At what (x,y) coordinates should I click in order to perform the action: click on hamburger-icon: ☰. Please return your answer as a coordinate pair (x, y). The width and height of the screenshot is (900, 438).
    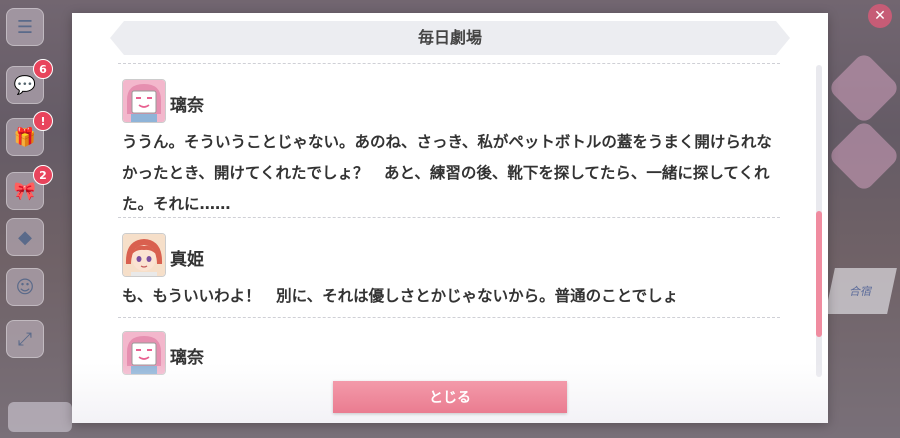
    Looking at the image, I should click on (25, 27).